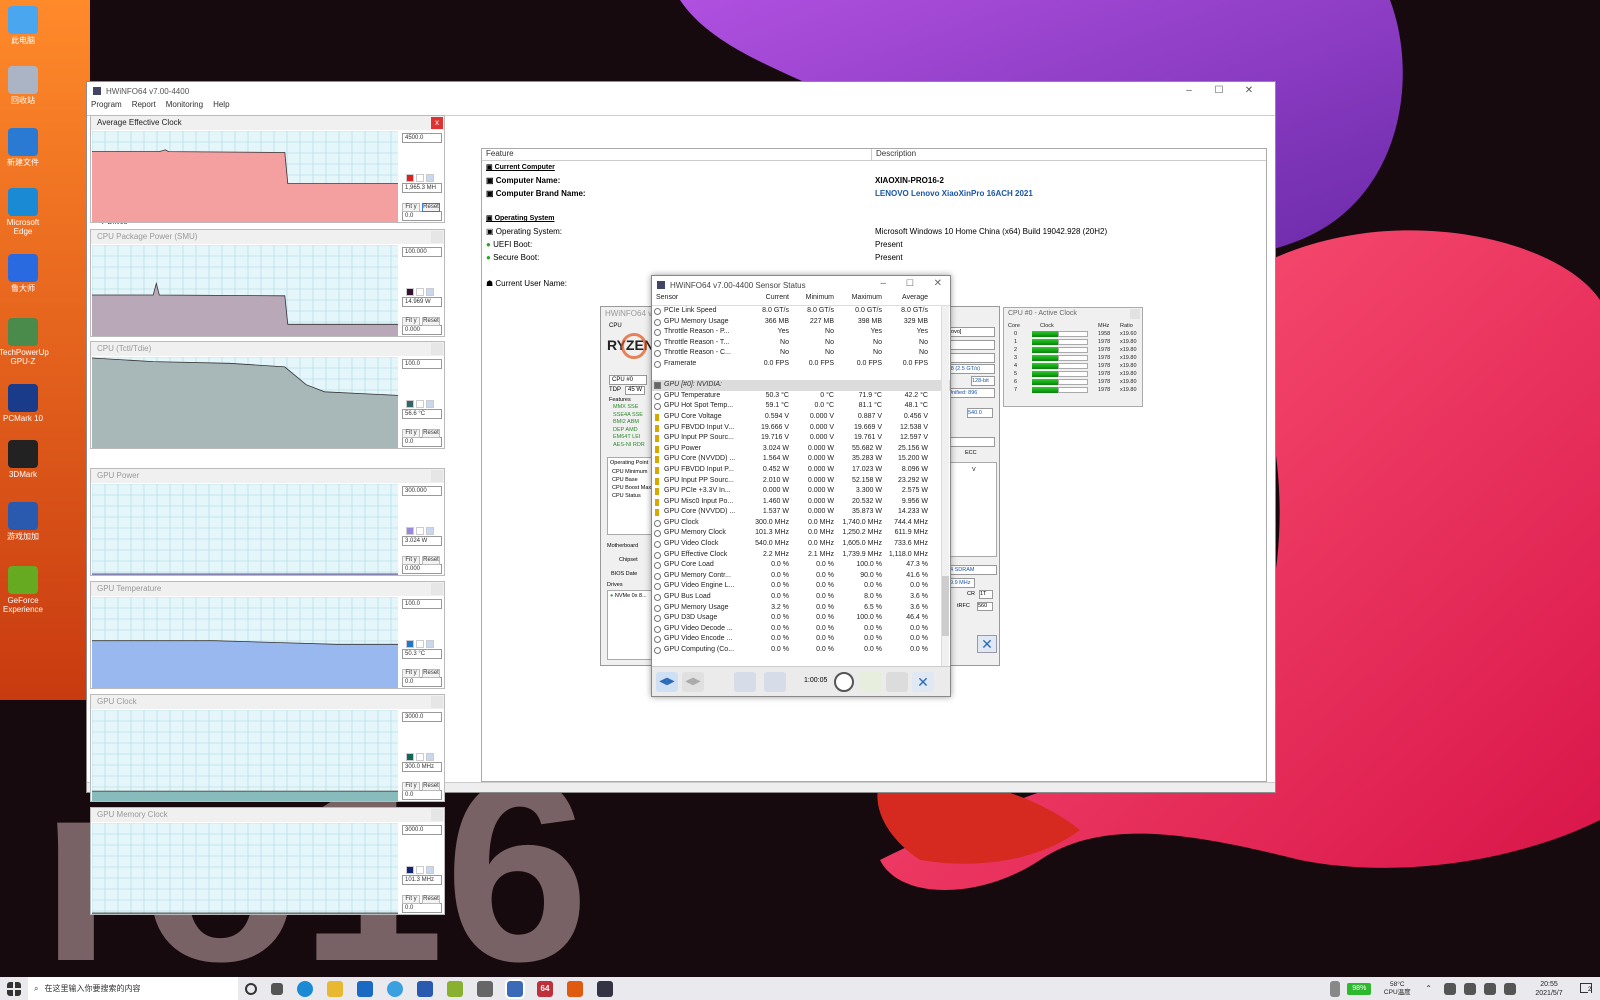  What do you see at coordinates (910, 283) in the screenshot?
I see `sensor-maximize-button: ☐` at bounding box center [910, 283].